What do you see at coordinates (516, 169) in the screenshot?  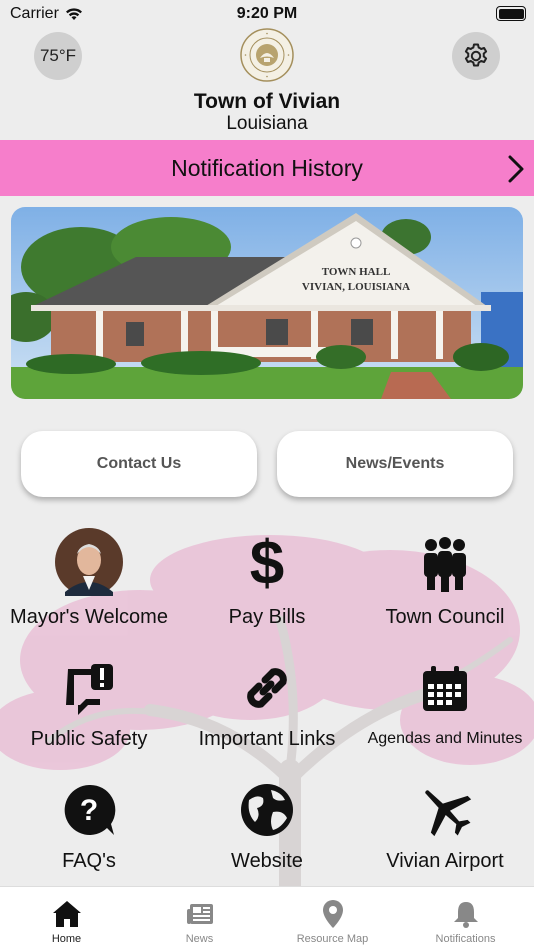 I see `chevron-right-icon` at bounding box center [516, 169].